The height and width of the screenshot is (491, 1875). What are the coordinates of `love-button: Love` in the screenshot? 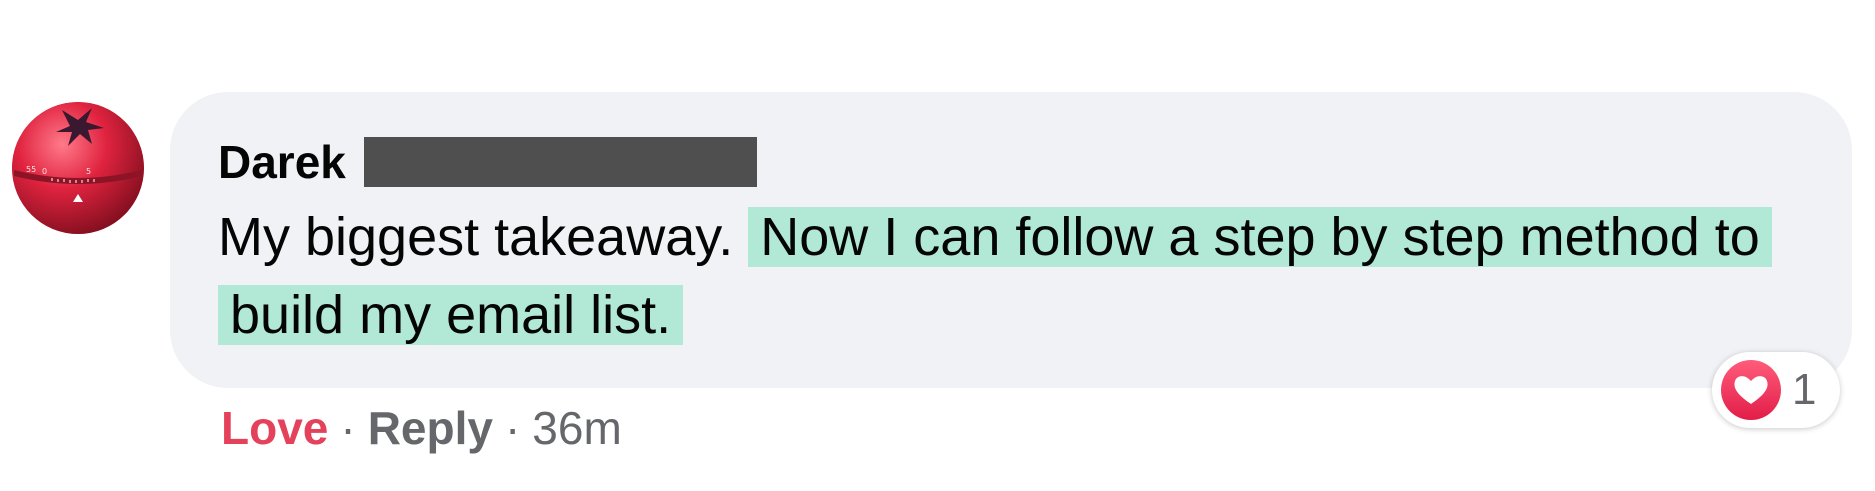 It's located at (274, 428).